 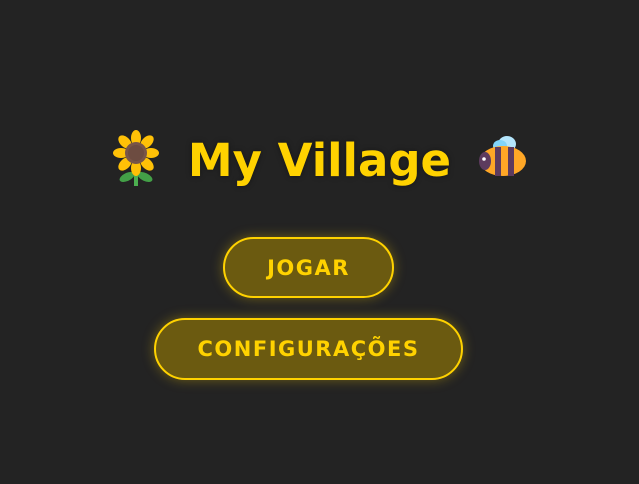 I want to click on play-button: JOGAR, so click(x=308, y=267).